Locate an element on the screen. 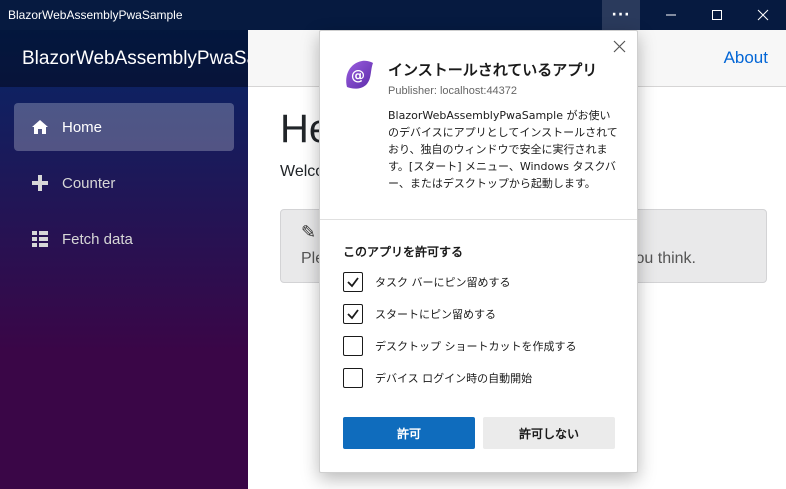 The width and height of the screenshot is (786, 489). nav-menu: Home Counter Fetch data is located at coordinates (124, 175).